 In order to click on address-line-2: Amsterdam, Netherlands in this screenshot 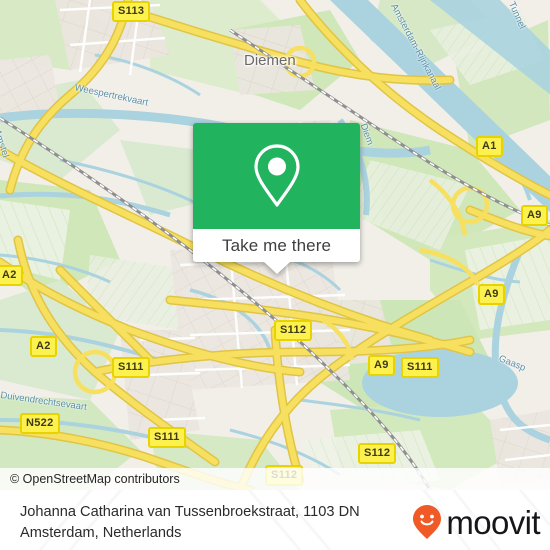, I will do `click(101, 533)`.